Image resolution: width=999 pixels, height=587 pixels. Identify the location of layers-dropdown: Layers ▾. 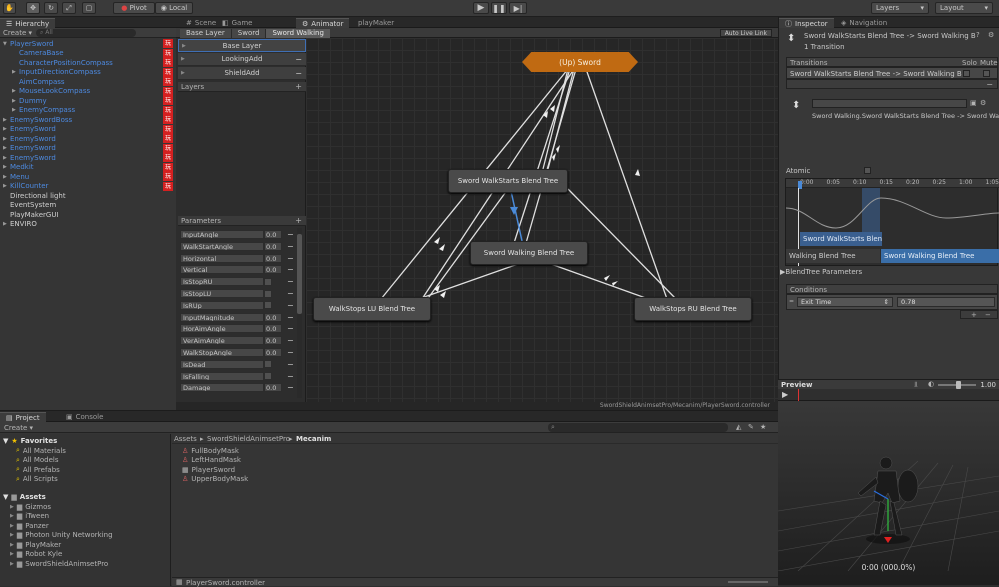
(900, 8).